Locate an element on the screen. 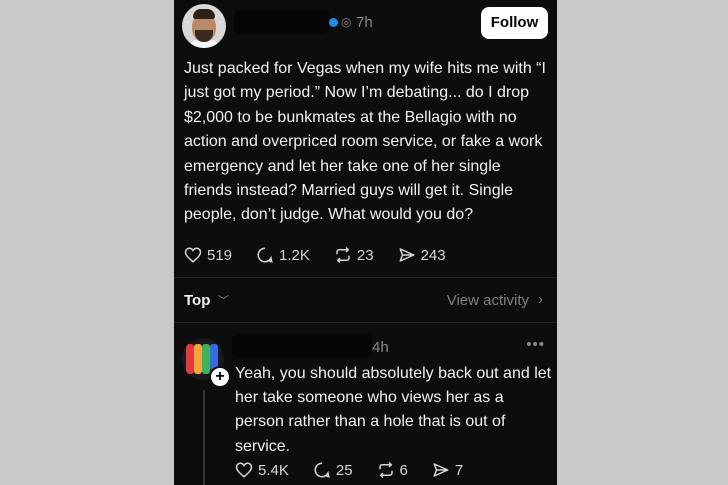 The image size is (728, 485). share-button: 7 is located at coordinates (447, 470).